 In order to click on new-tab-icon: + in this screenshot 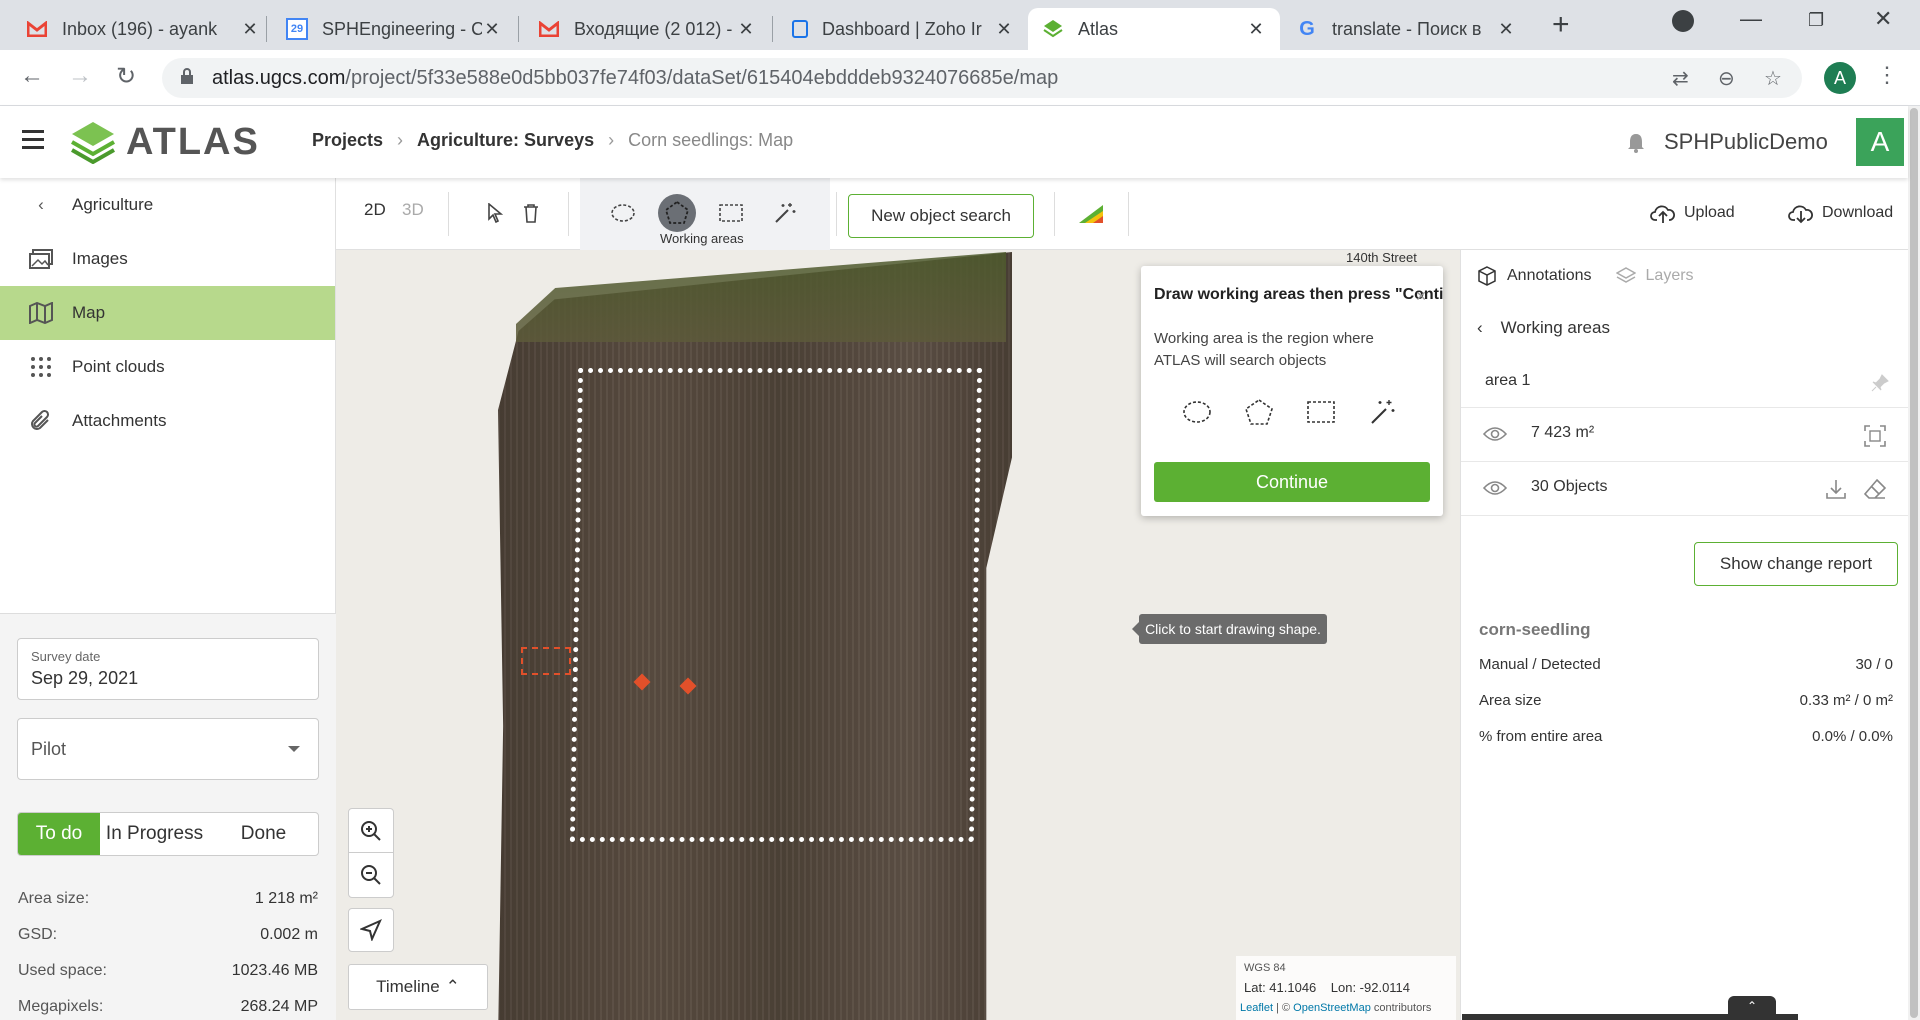, I will do `click(1561, 25)`.